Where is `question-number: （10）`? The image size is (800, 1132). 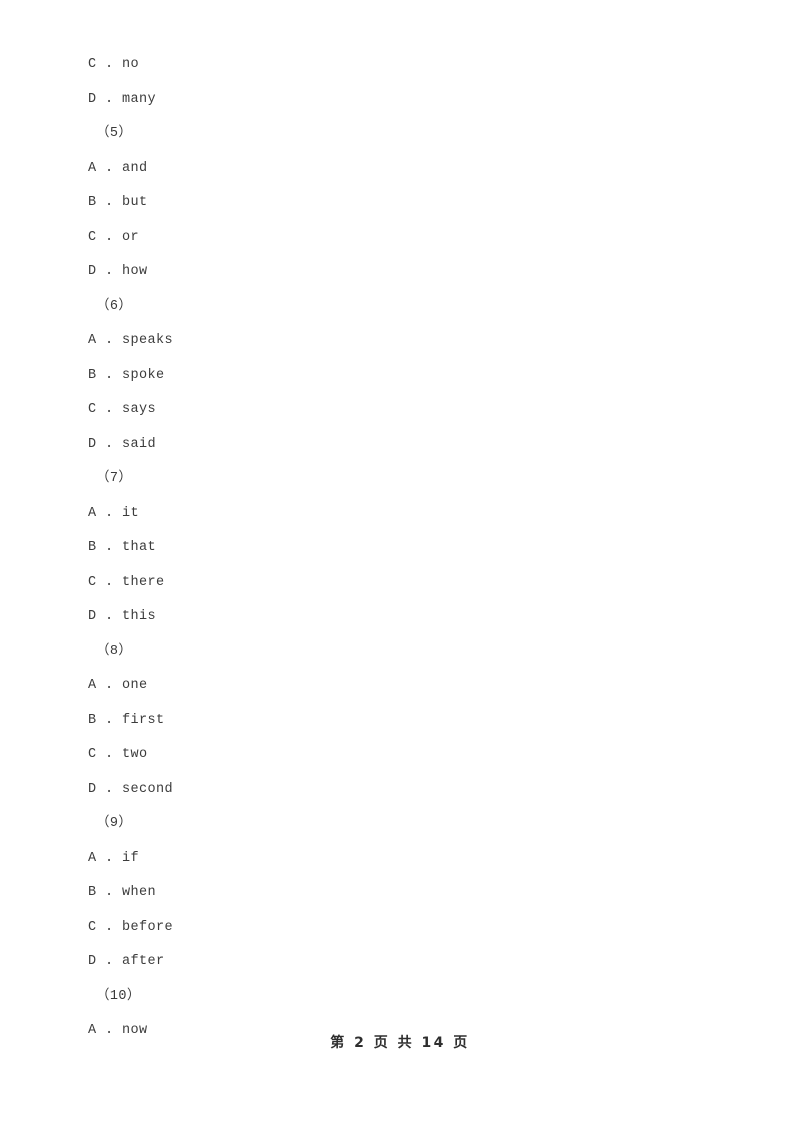 question-number: （10） is located at coordinates (118, 996).